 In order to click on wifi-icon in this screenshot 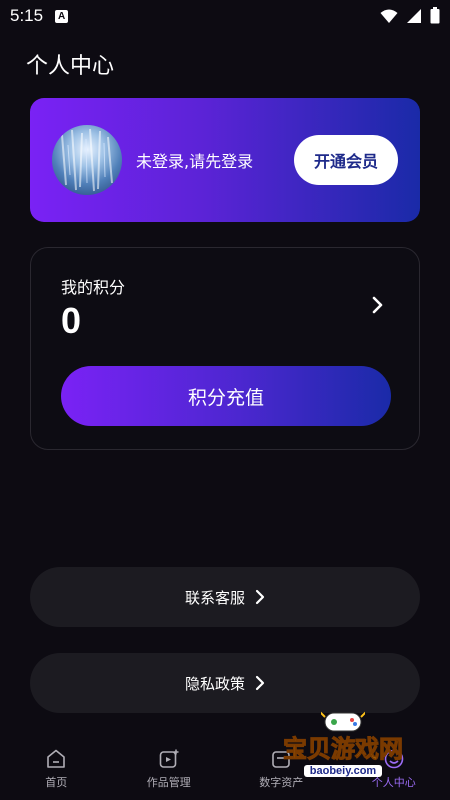, I will do `click(389, 16)`.